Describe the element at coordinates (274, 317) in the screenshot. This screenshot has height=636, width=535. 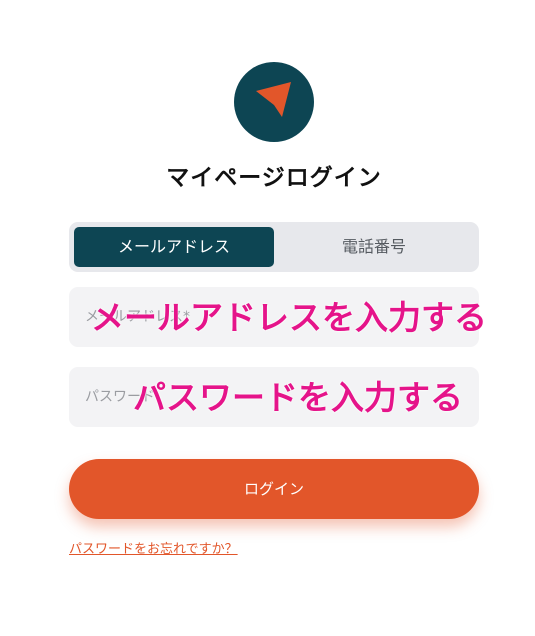
I see `email-input` at that location.